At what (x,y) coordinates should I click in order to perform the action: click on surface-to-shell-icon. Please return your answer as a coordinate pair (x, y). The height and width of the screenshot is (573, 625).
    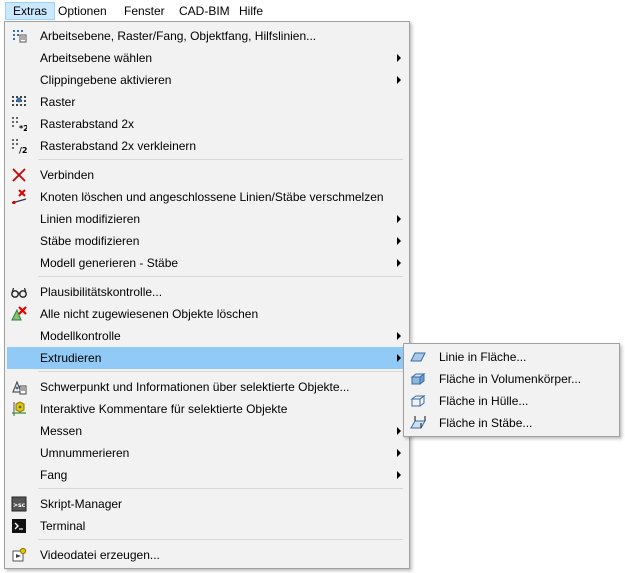
    Looking at the image, I should click on (418, 401).